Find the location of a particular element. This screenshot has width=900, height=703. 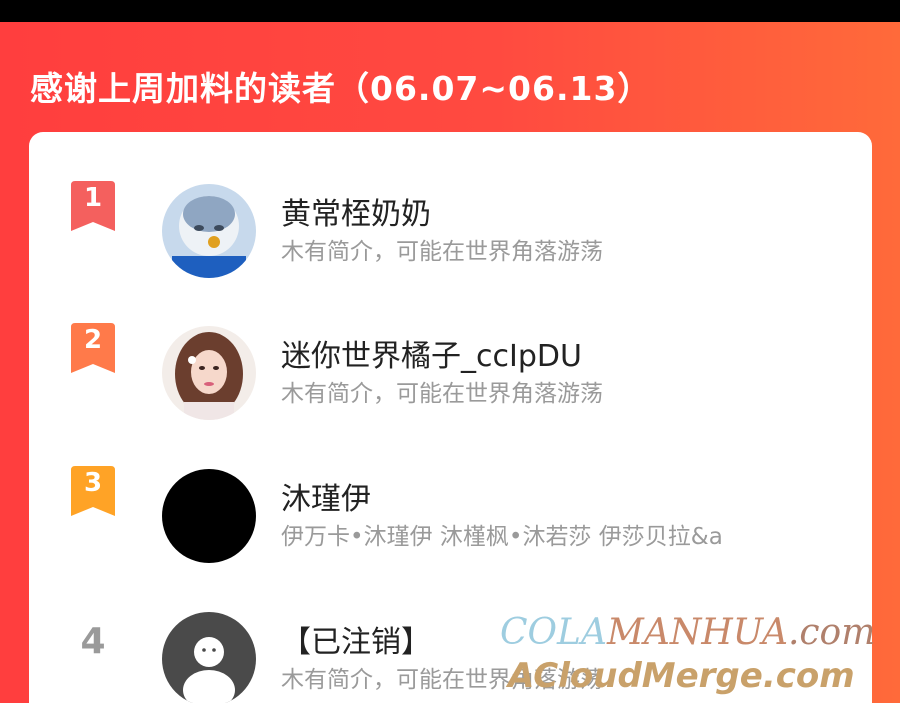

rank-number: 1 is located at coordinates (93, 198).